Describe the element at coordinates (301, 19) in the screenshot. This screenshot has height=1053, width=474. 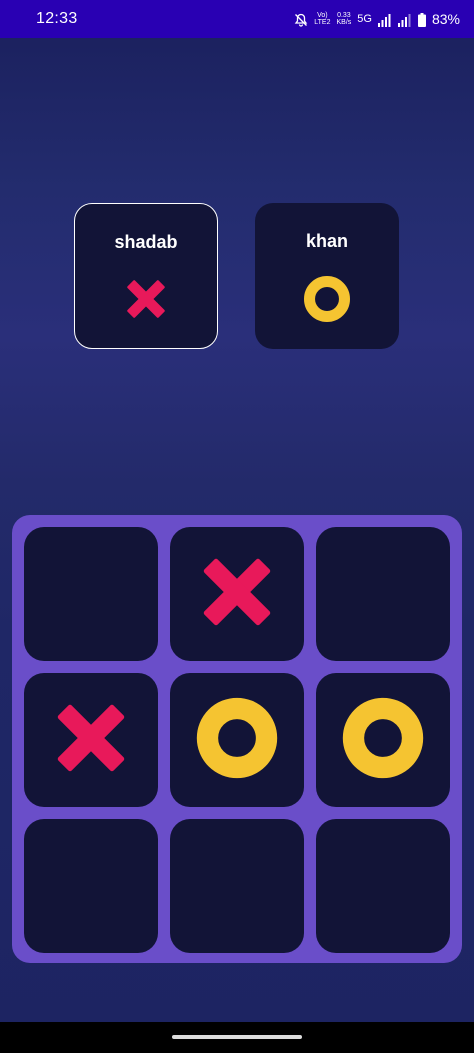
I see `mute-icon` at that location.